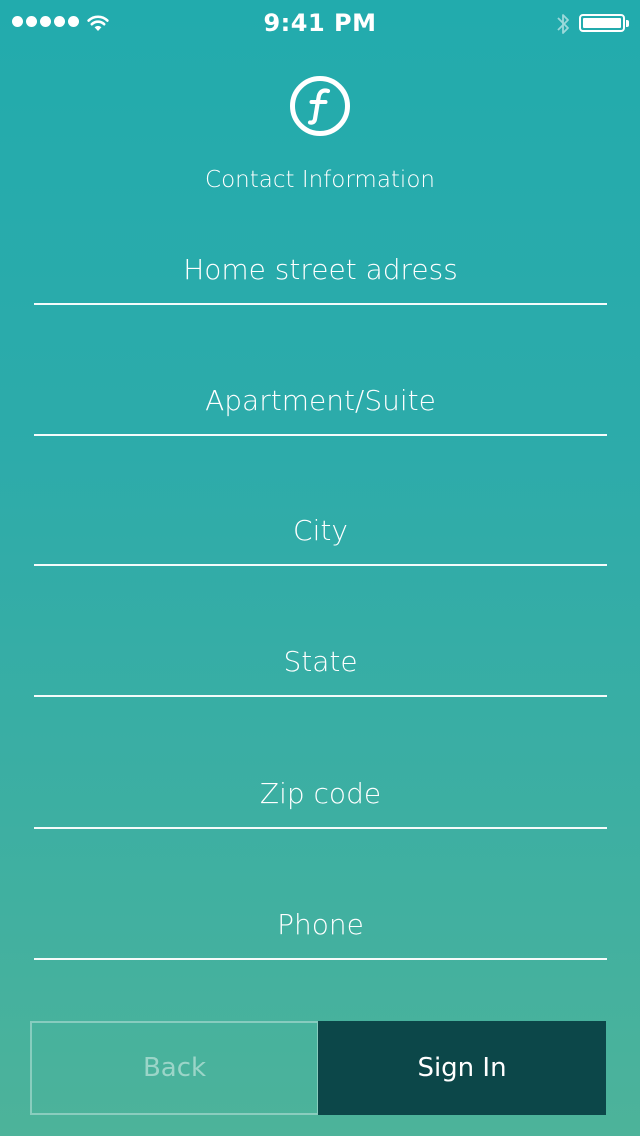 The height and width of the screenshot is (1136, 640). What do you see at coordinates (563, 24) in the screenshot?
I see `bluetooth-icon` at bounding box center [563, 24].